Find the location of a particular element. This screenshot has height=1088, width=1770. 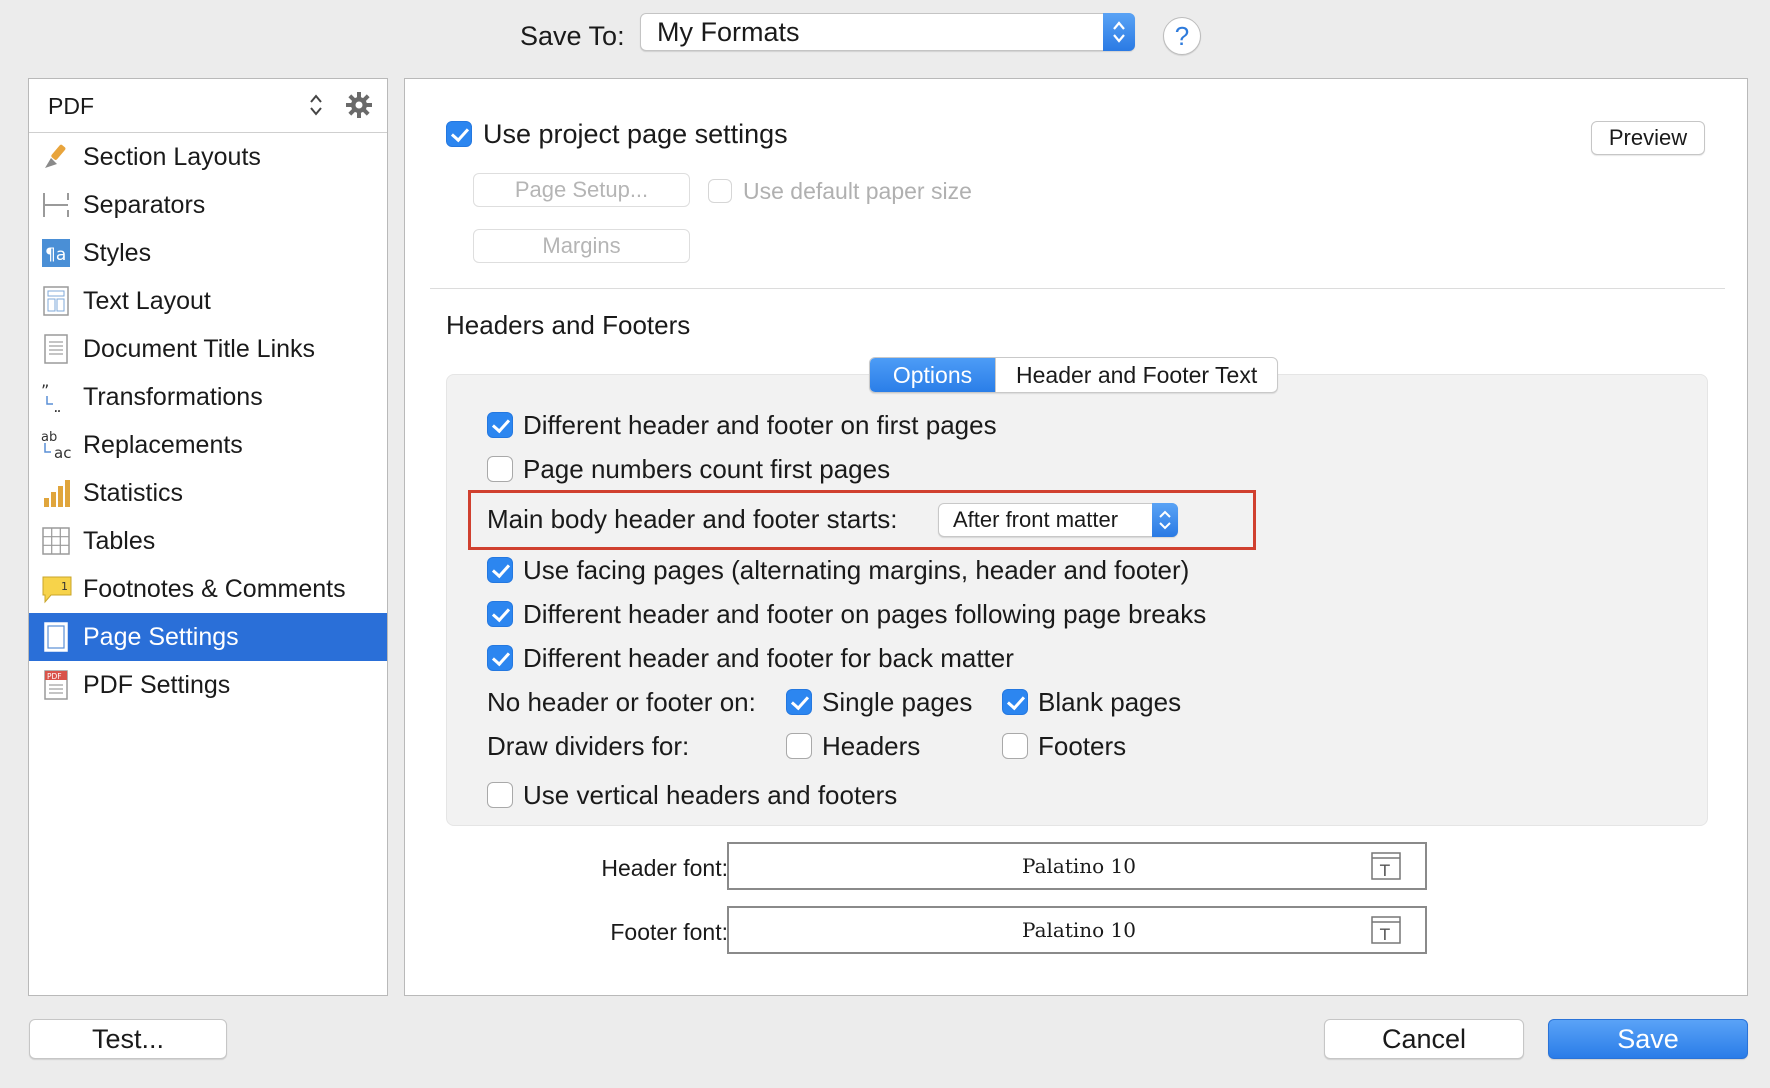

header-font-value: Palatino 10 is located at coordinates (1079, 866).